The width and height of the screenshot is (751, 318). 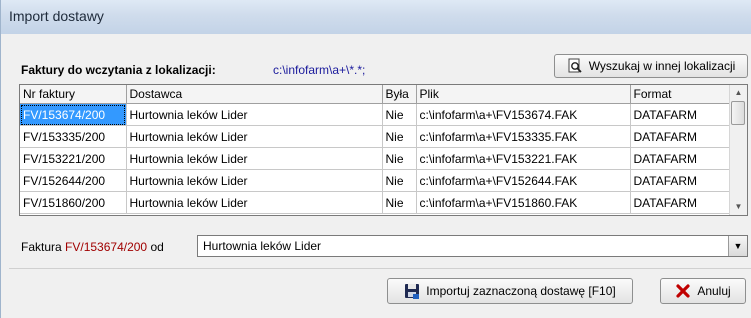 I want to click on selected-invoice-line: Faktura FV/153674/200 od, so click(x=92, y=247).